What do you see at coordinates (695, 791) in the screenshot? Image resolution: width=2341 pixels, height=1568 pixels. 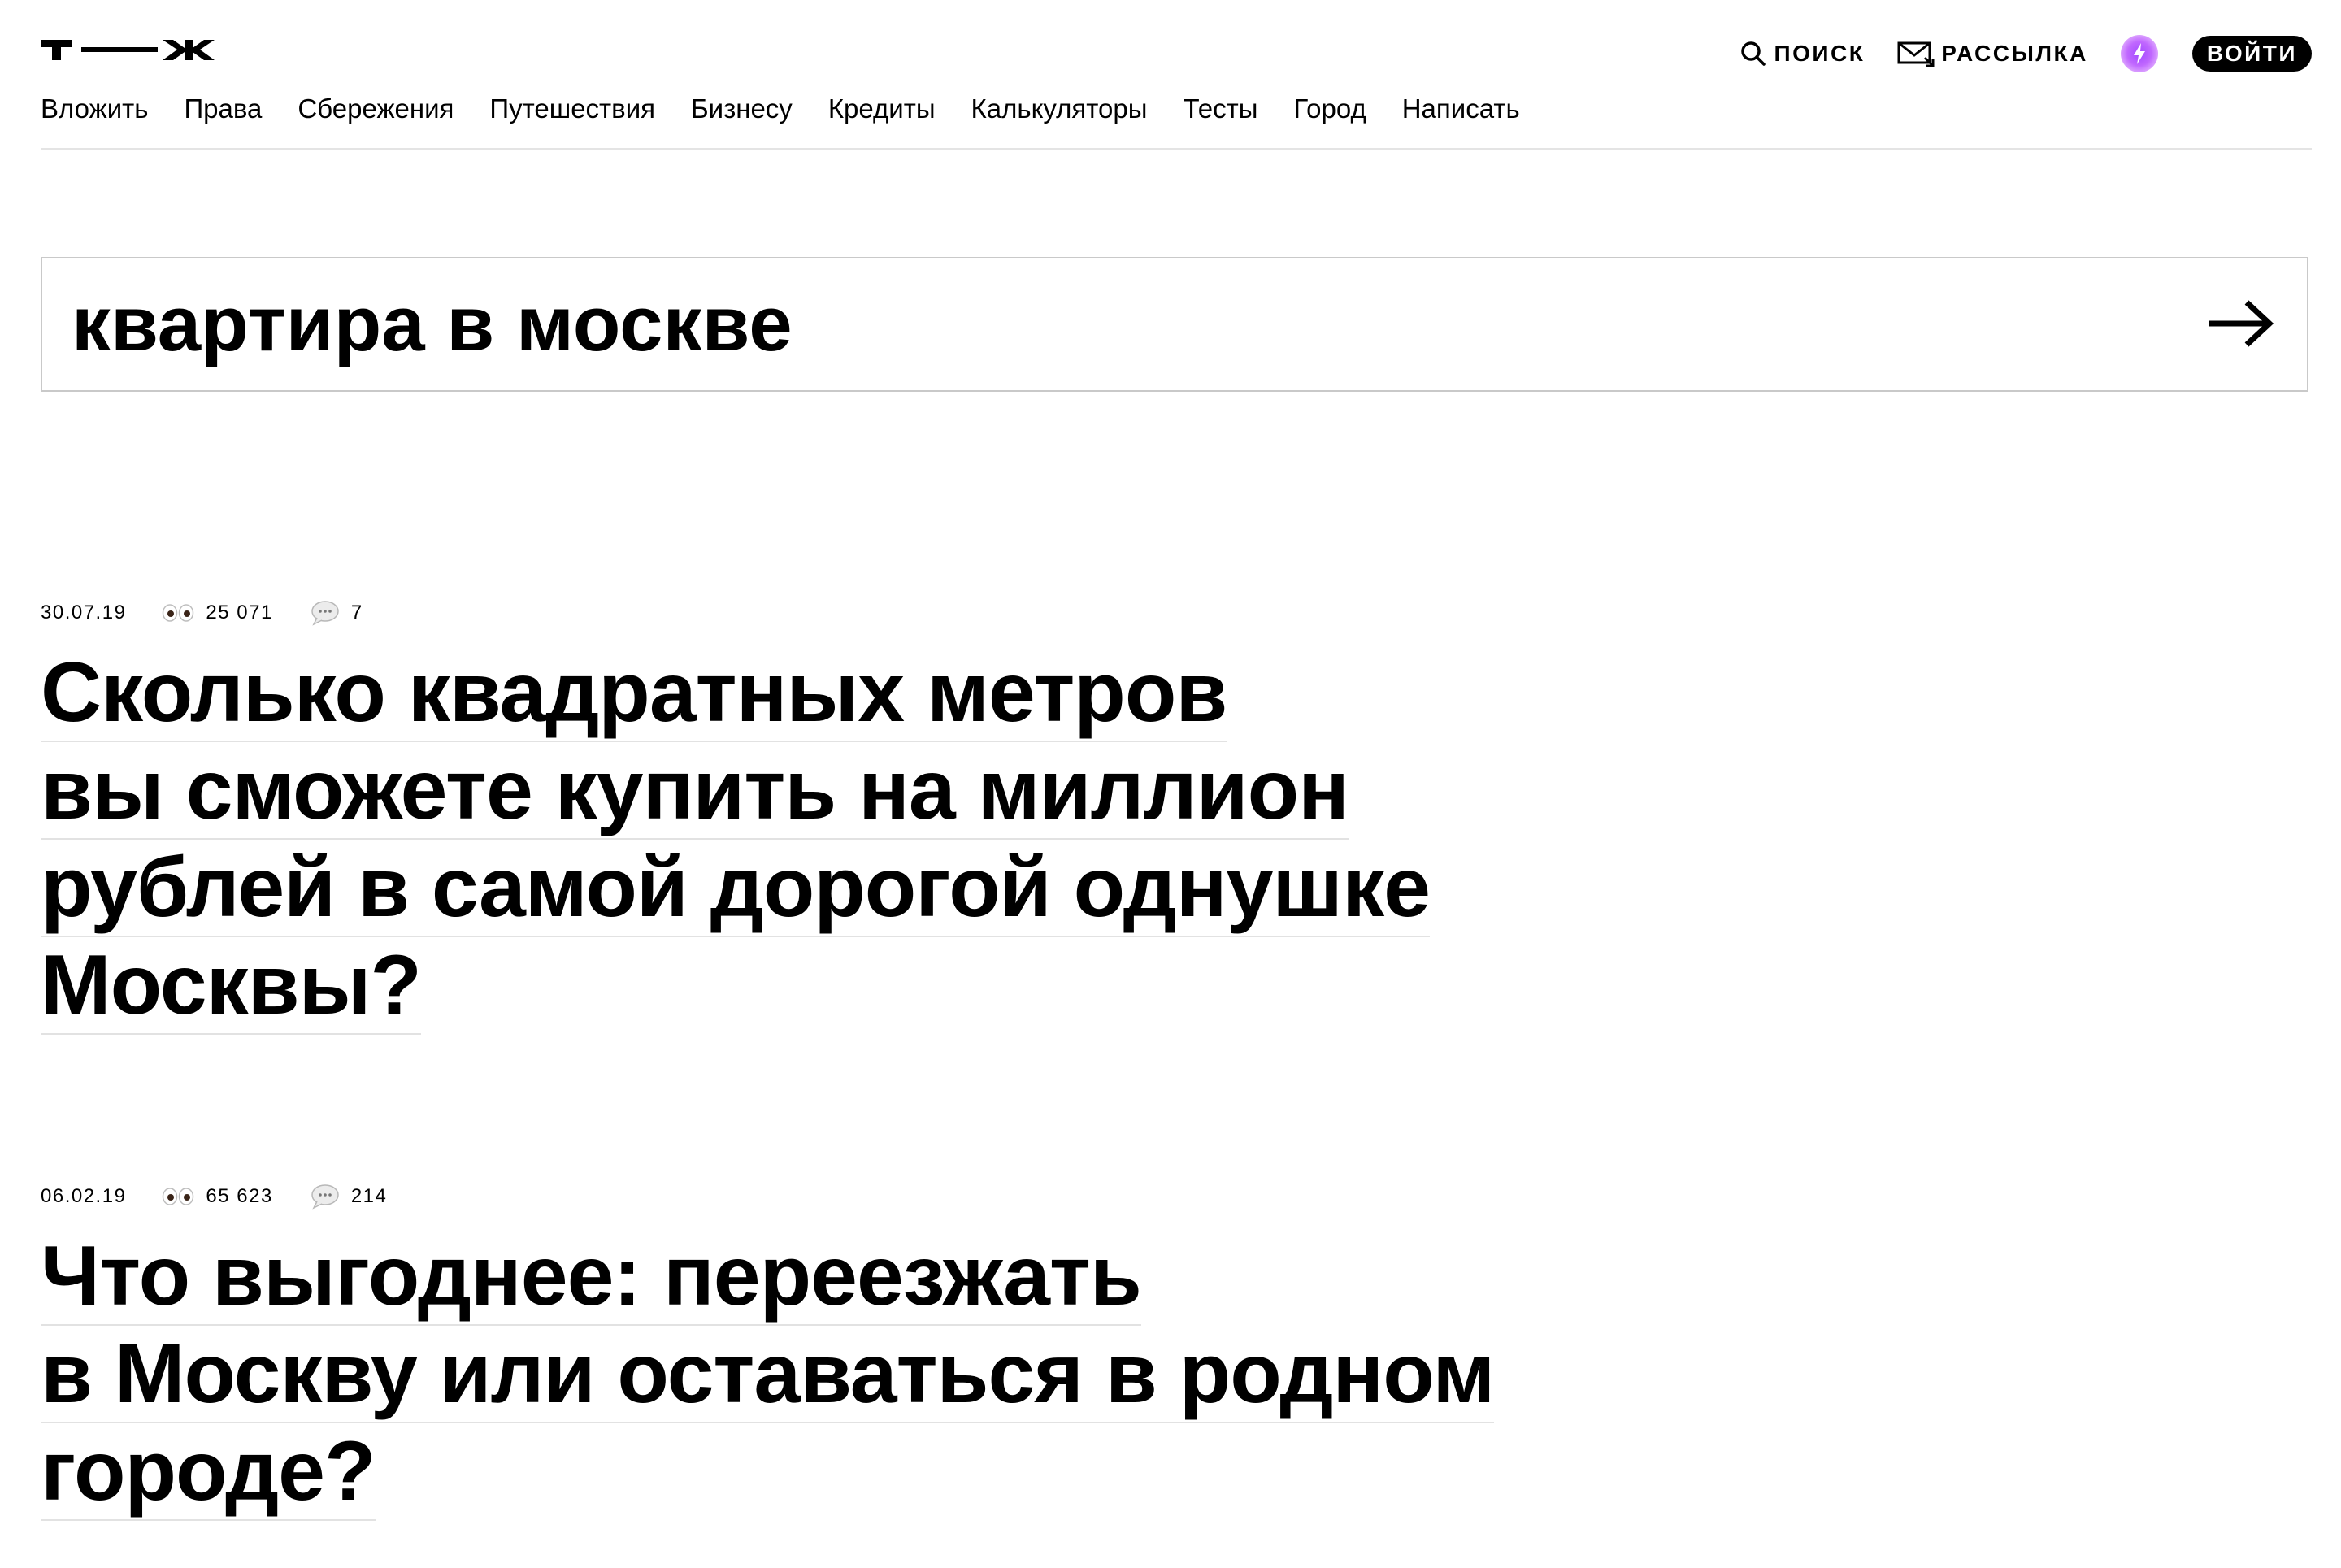 I see `article-title-line: вы сможете купить на миллион` at bounding box center [695, 791].